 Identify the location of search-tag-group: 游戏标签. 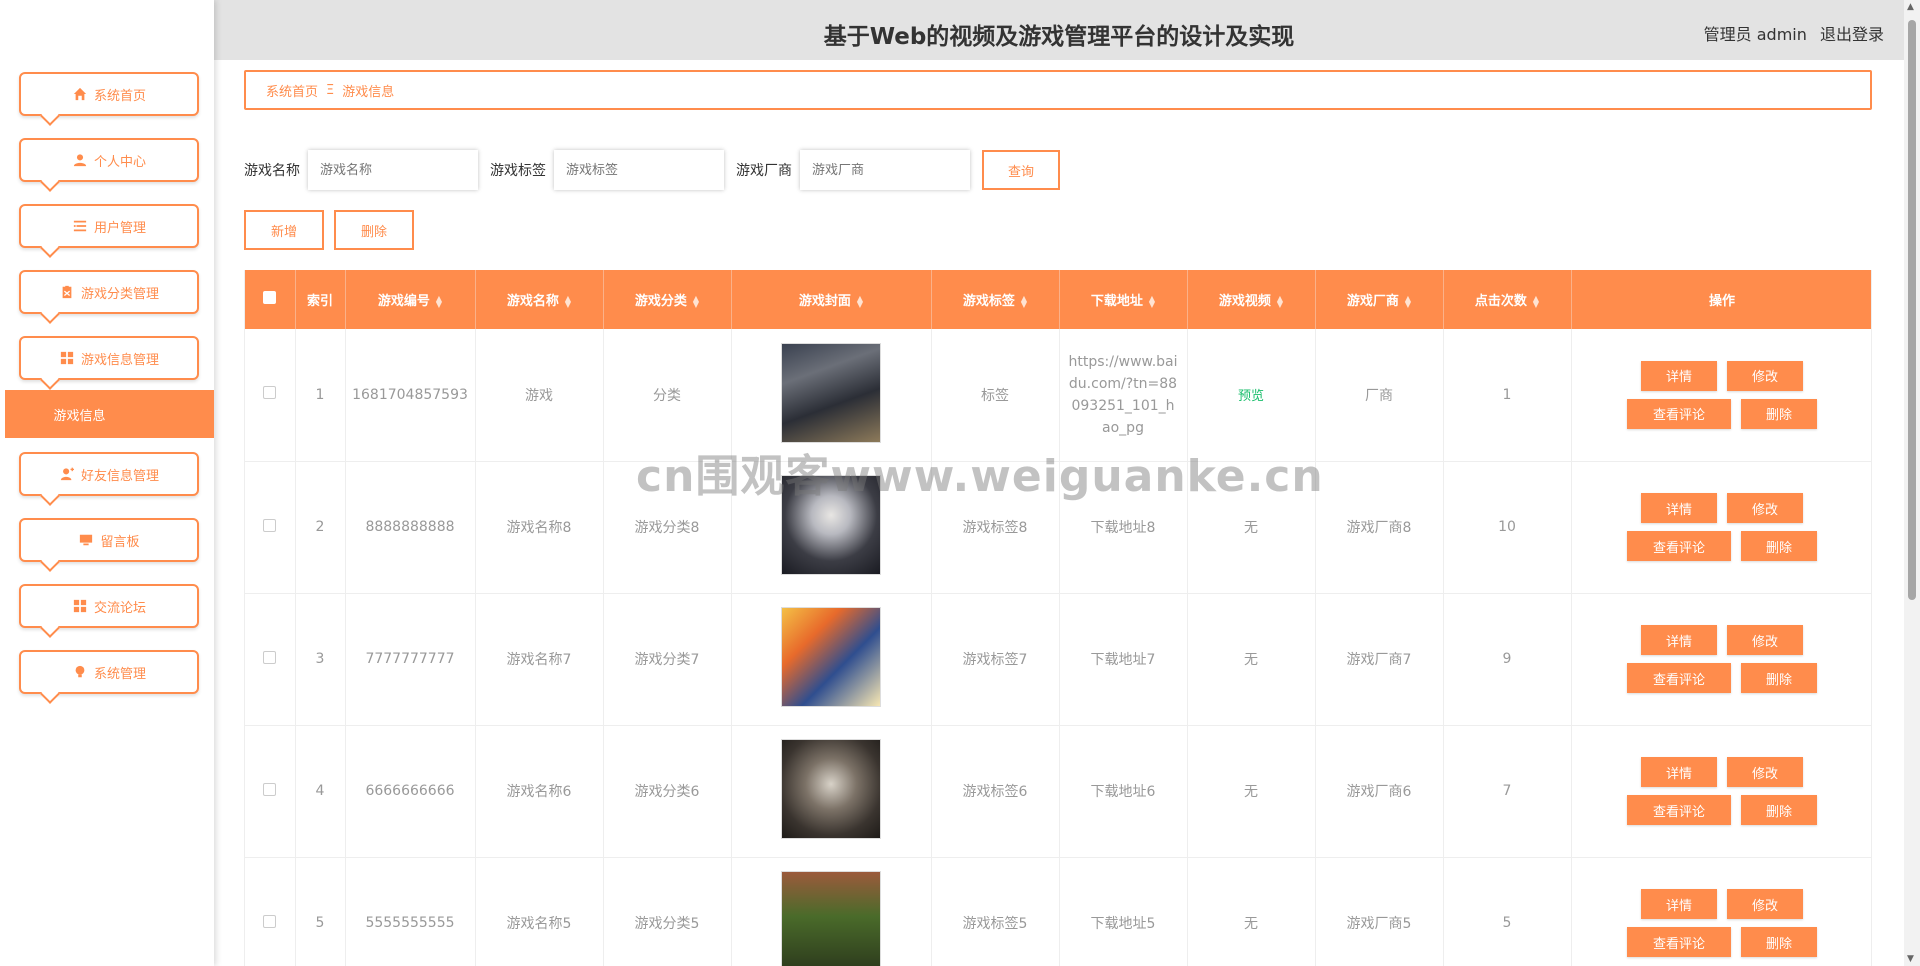
(607, 170).